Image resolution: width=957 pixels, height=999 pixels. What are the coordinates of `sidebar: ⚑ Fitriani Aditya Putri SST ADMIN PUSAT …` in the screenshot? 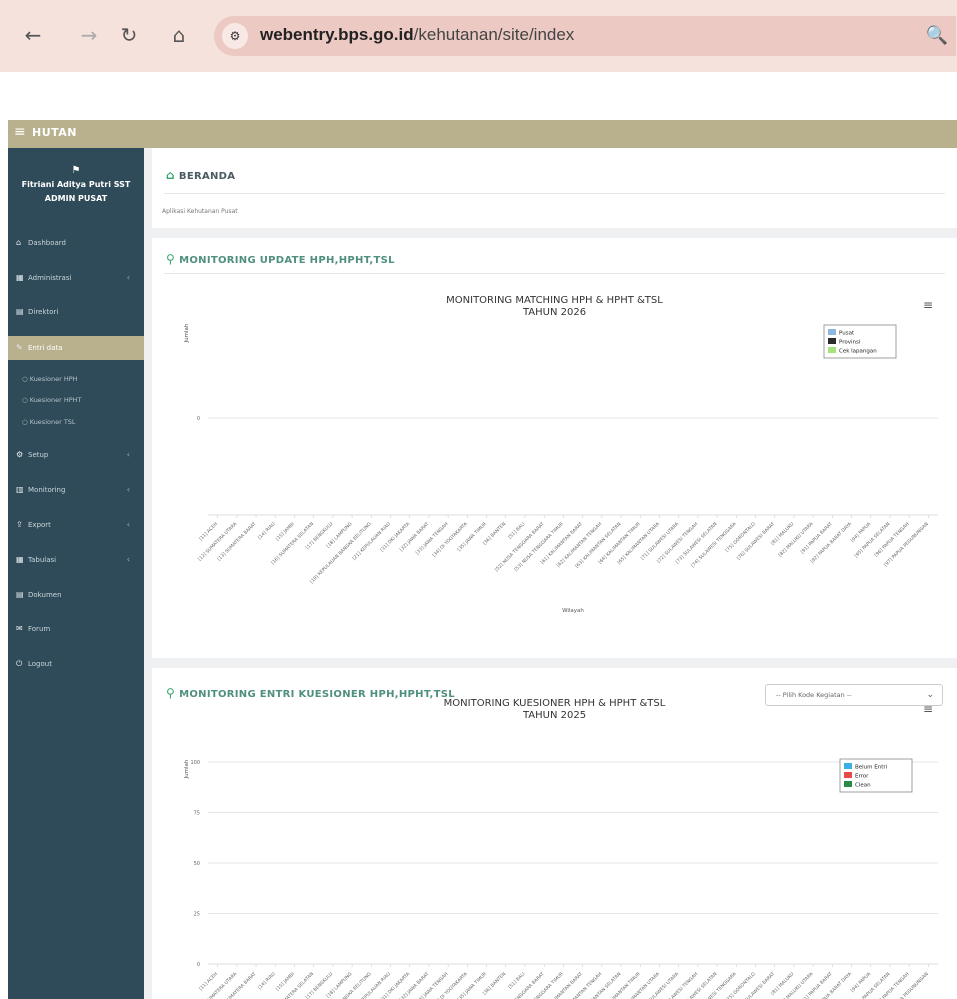 It's located at (76, 573).